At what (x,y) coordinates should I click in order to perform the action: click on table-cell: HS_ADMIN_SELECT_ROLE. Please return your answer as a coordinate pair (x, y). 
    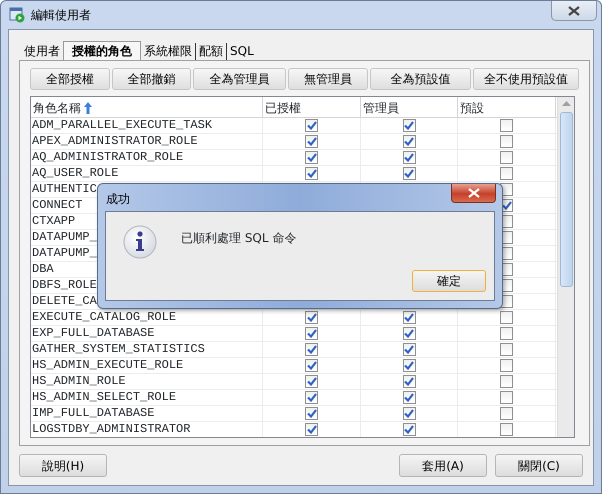
    Looking at the image, I should click on (147, 397).